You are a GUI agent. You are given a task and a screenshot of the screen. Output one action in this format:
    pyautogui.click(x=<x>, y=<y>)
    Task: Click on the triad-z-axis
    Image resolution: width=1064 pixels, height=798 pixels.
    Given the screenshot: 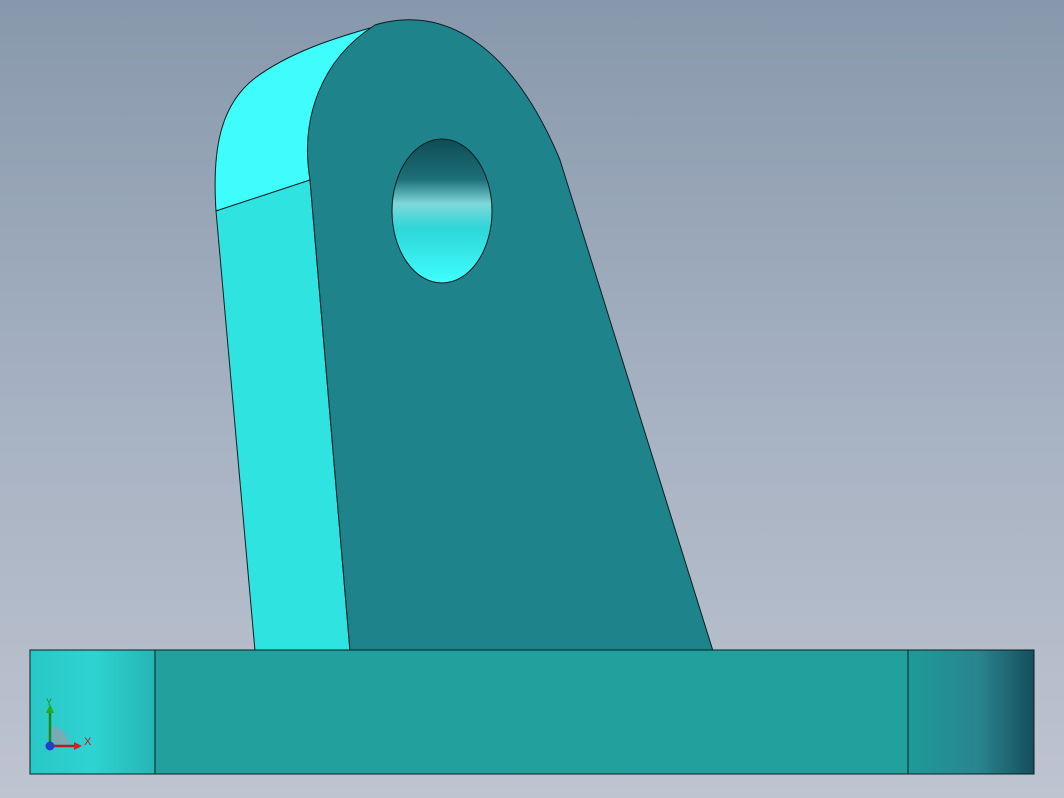 What is the action you would take?
    pyautogui.click(x=50, y=746)
    